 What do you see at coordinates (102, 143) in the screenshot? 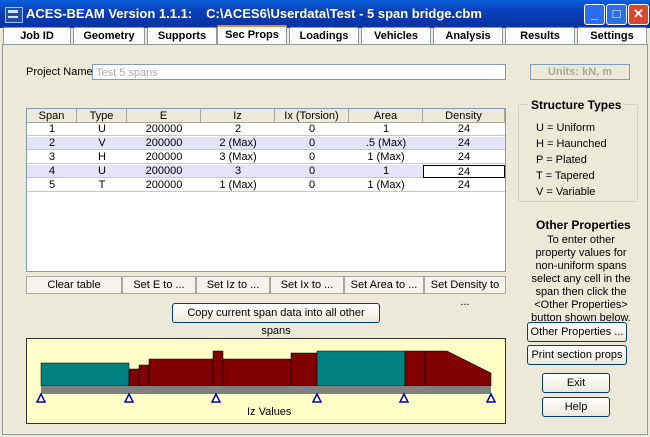
I see `cell-type: V` at bounding box center [102, 143].